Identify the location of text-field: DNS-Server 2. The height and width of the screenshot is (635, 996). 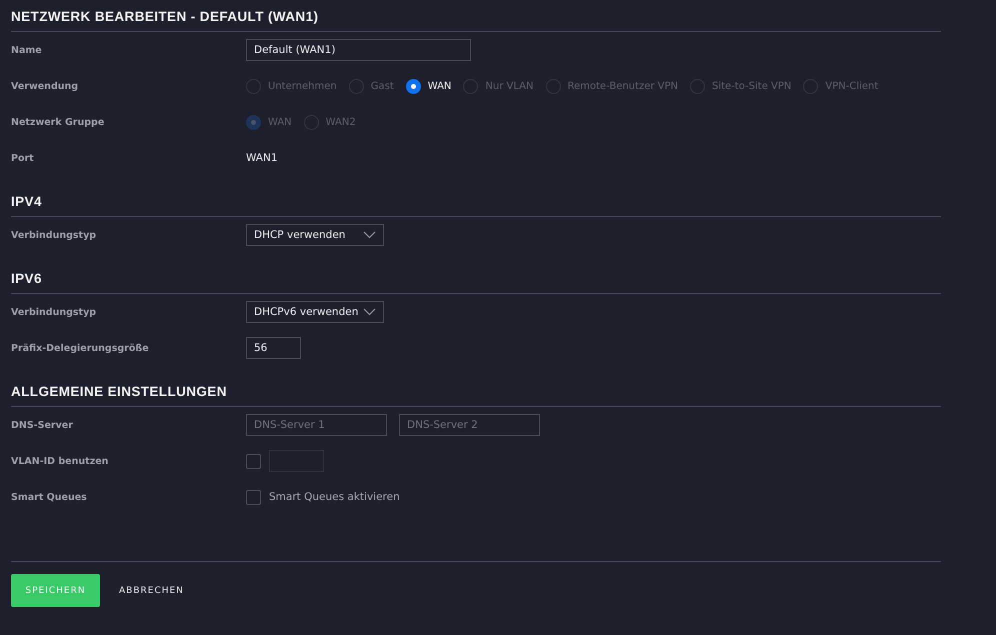
(469, 425).